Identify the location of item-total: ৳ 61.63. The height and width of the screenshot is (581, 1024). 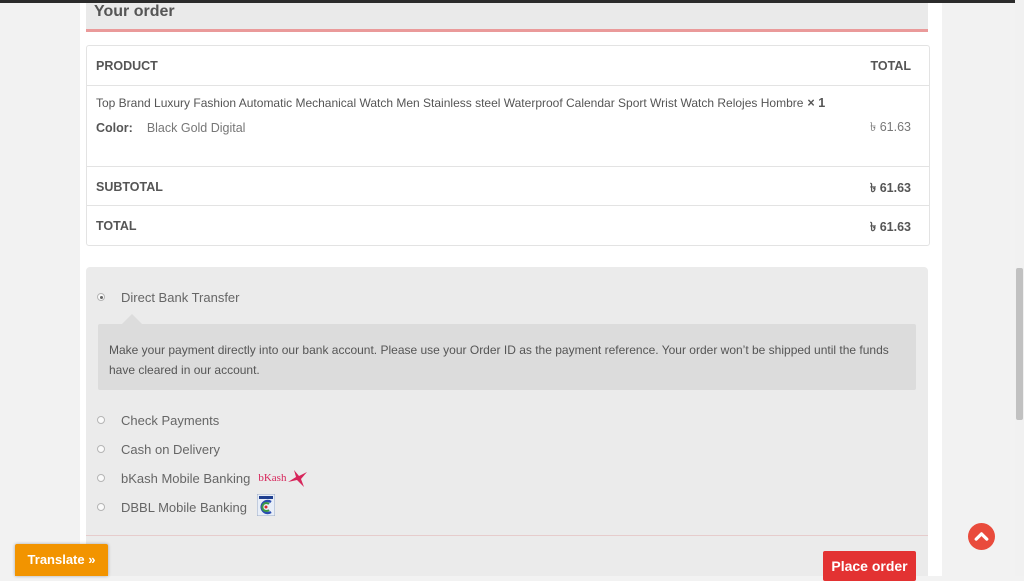
(890, 127).